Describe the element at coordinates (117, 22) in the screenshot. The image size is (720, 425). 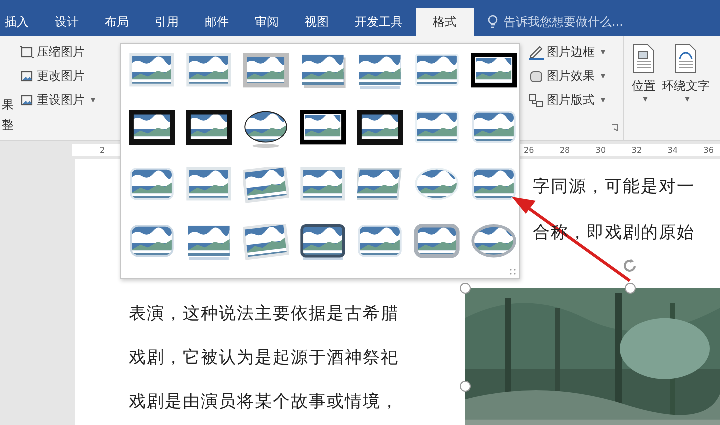
I see `ribbon-tab: 布局` at that location.